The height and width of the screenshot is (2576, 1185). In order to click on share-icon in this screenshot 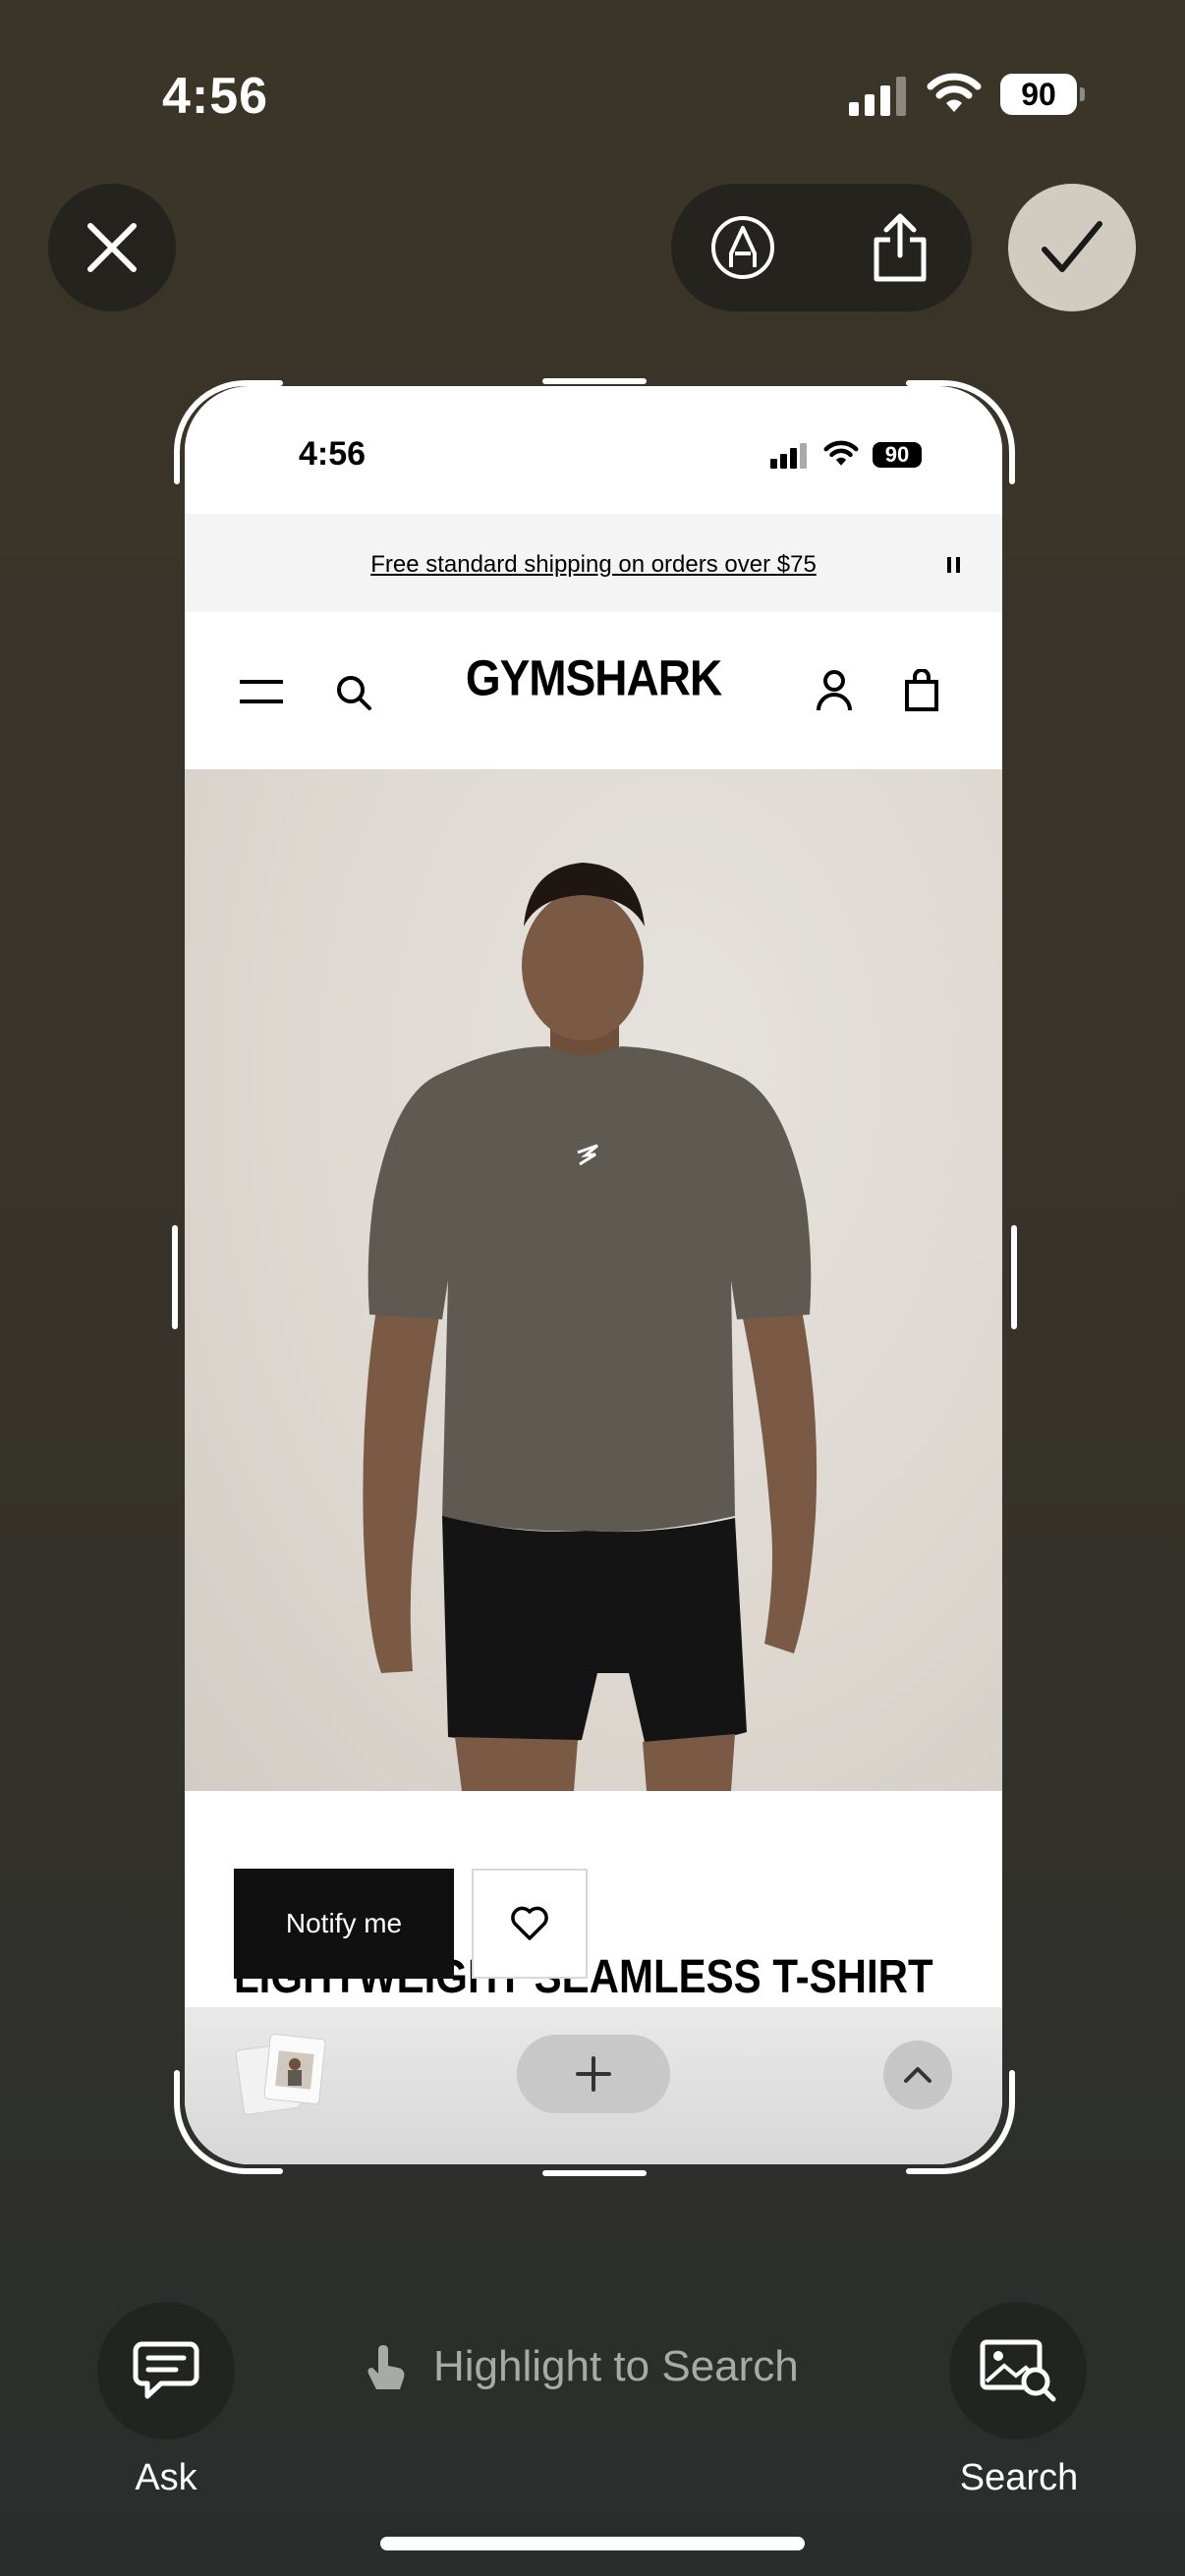, I will do `click(901, 247)`.